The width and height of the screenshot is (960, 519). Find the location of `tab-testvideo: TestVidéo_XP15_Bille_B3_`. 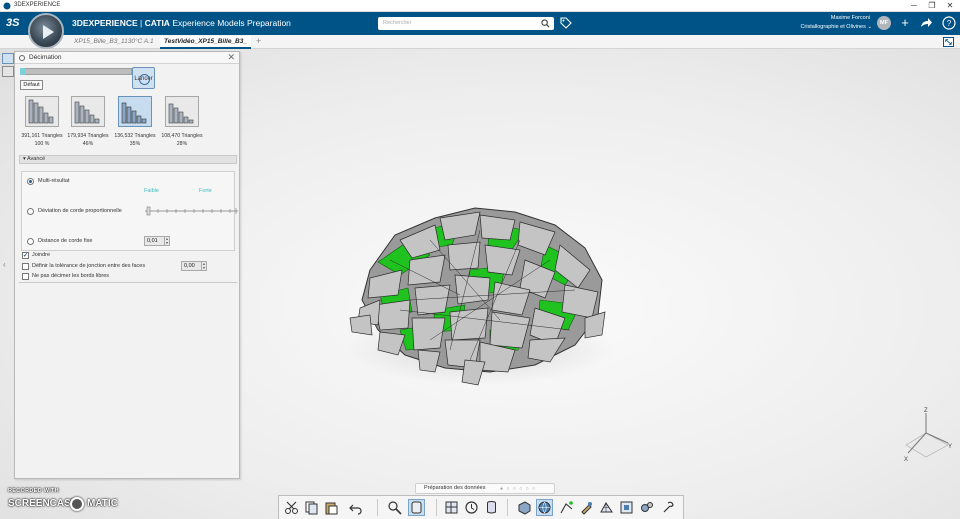

tab-testvideo: TestVidéo_XP15_Bille_B3_ is located at coordinates (205, 42).